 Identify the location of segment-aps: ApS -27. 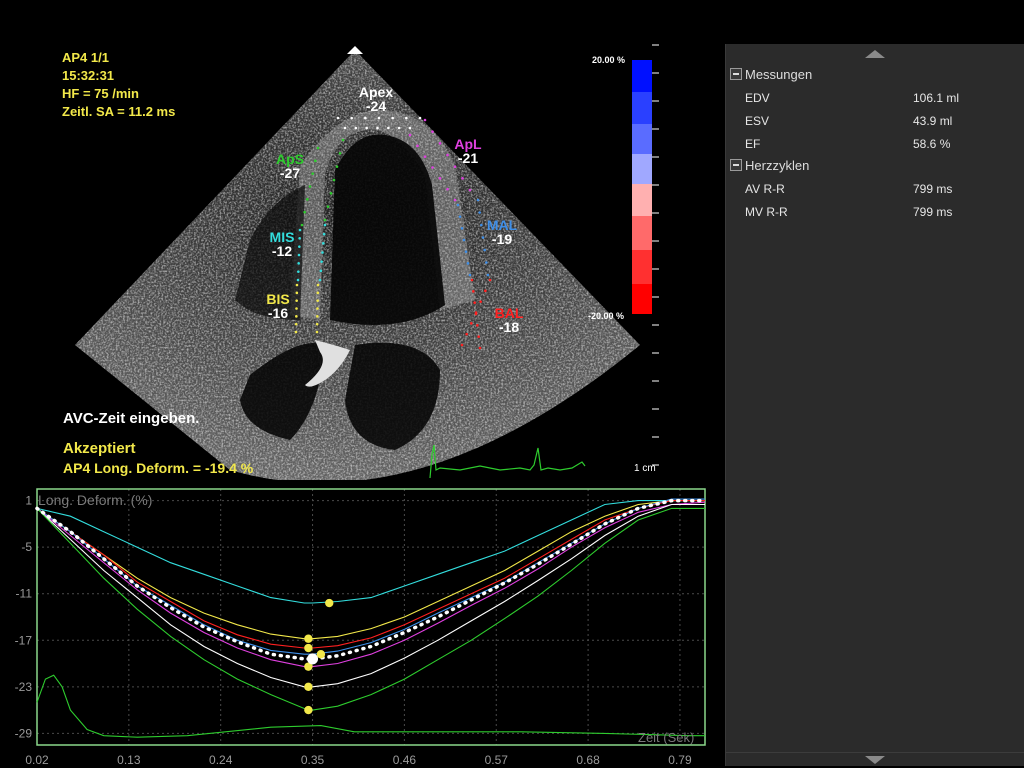
(290, 166).